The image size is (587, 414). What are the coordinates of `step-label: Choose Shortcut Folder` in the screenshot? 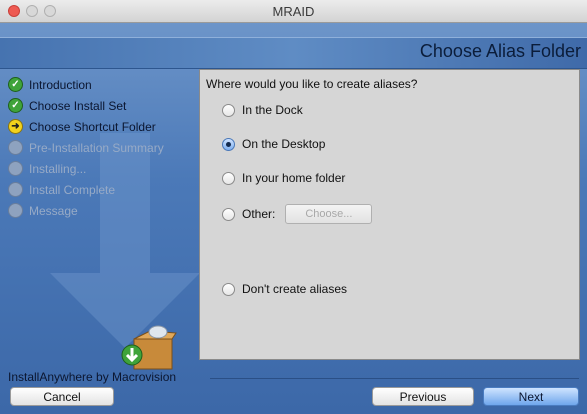 It's located at (92, 126).